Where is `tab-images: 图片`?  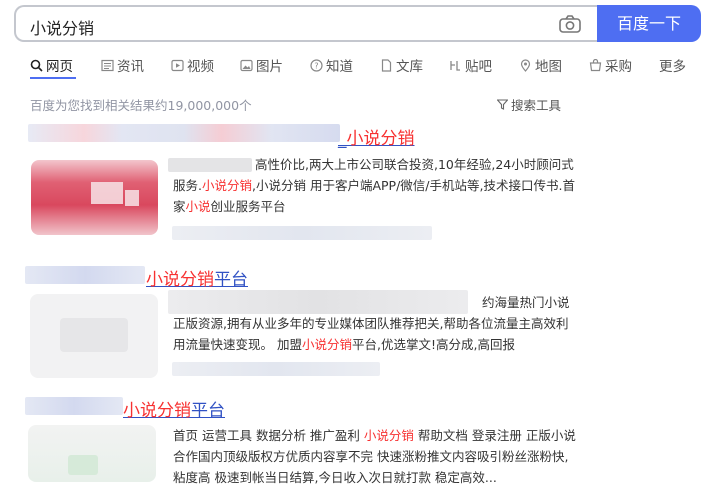 tab-images: 图片 is located at coordinates (261, 65).